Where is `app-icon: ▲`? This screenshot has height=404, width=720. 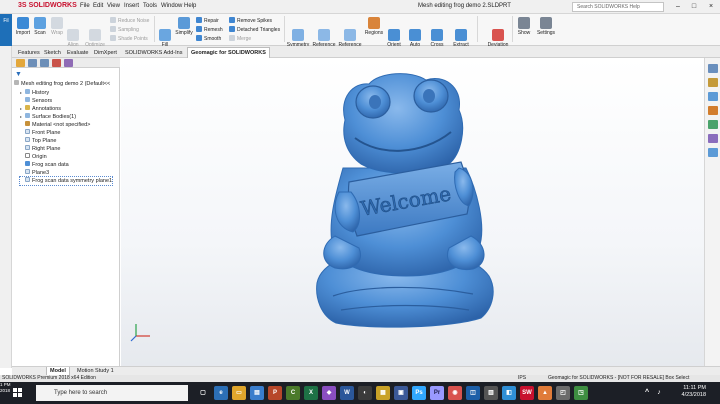
app-icon: ▲ is located at coordinates (545, 393).